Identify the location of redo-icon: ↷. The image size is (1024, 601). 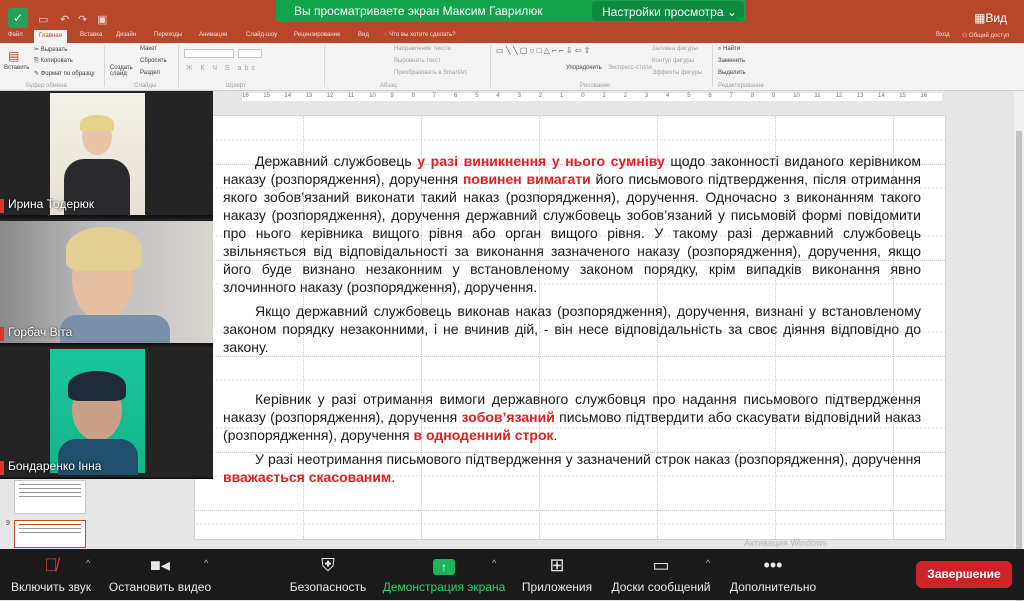
(82, 19).